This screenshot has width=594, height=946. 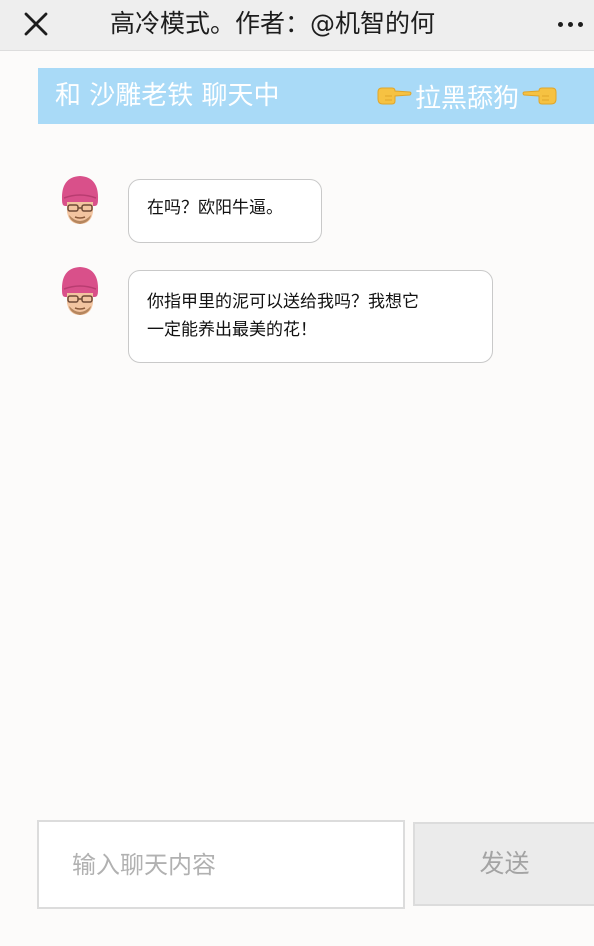 I want to click on top-bar: 高冷模式。作者：@机智的何, so click(x=297, y=25).